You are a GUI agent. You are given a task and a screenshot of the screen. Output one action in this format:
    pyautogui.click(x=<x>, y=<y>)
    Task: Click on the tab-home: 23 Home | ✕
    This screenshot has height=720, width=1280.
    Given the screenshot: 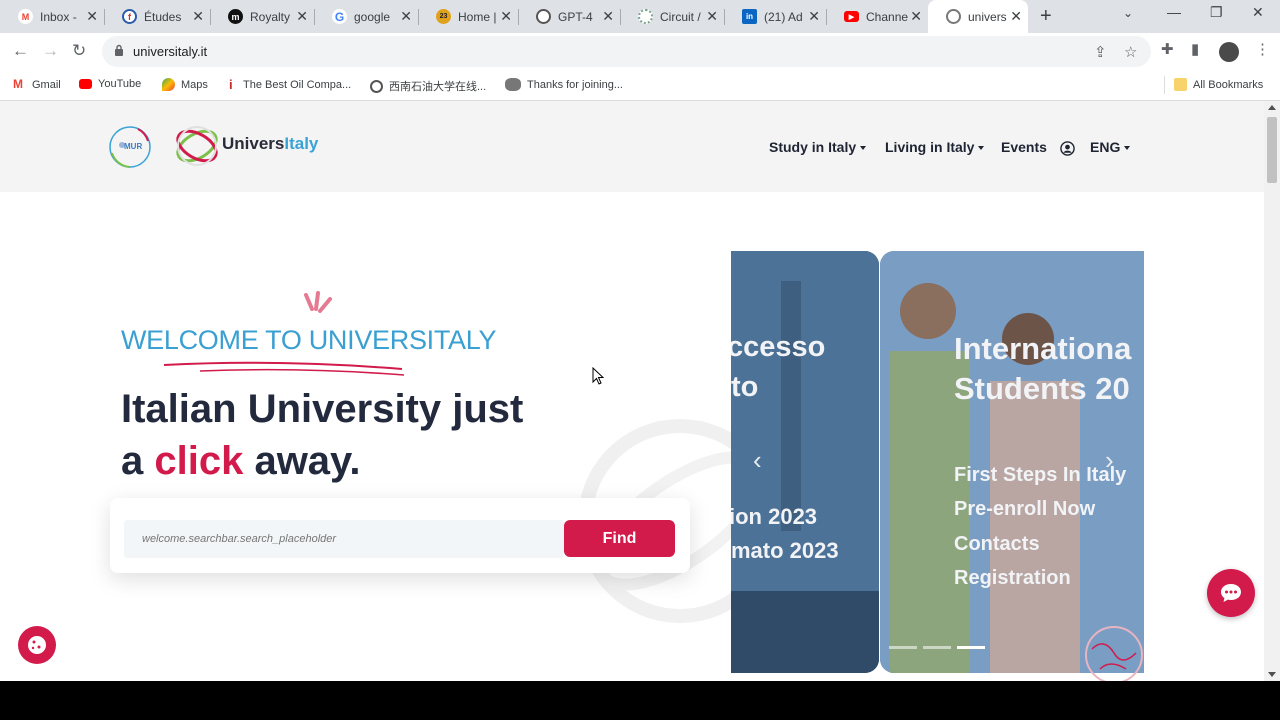 What is the action you would take?
    pyautogui.click(x=468, y=16)
    